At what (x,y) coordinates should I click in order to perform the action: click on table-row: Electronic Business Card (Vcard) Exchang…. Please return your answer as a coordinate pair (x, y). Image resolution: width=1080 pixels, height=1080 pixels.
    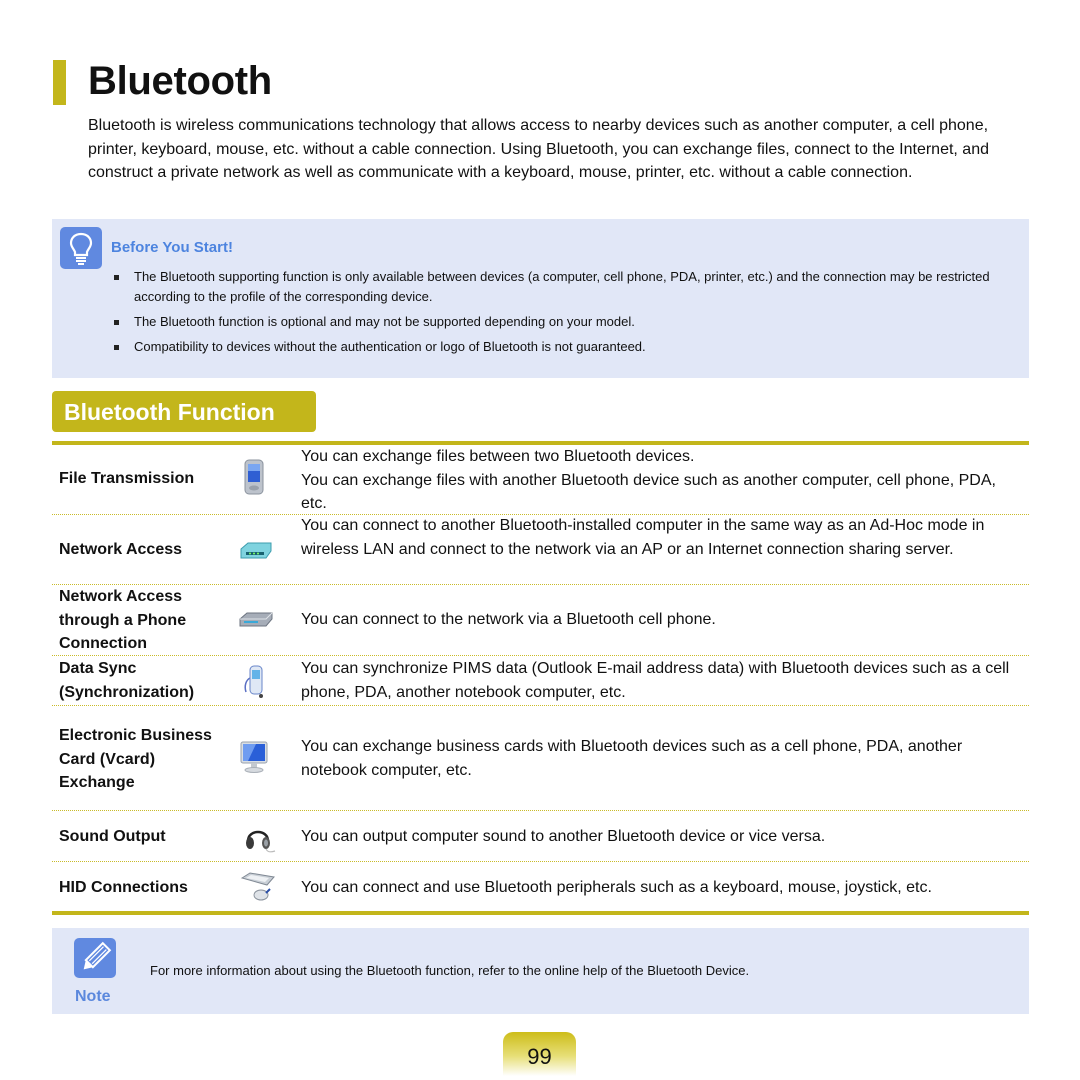
    Looking at the image, I should click on (540, 758).